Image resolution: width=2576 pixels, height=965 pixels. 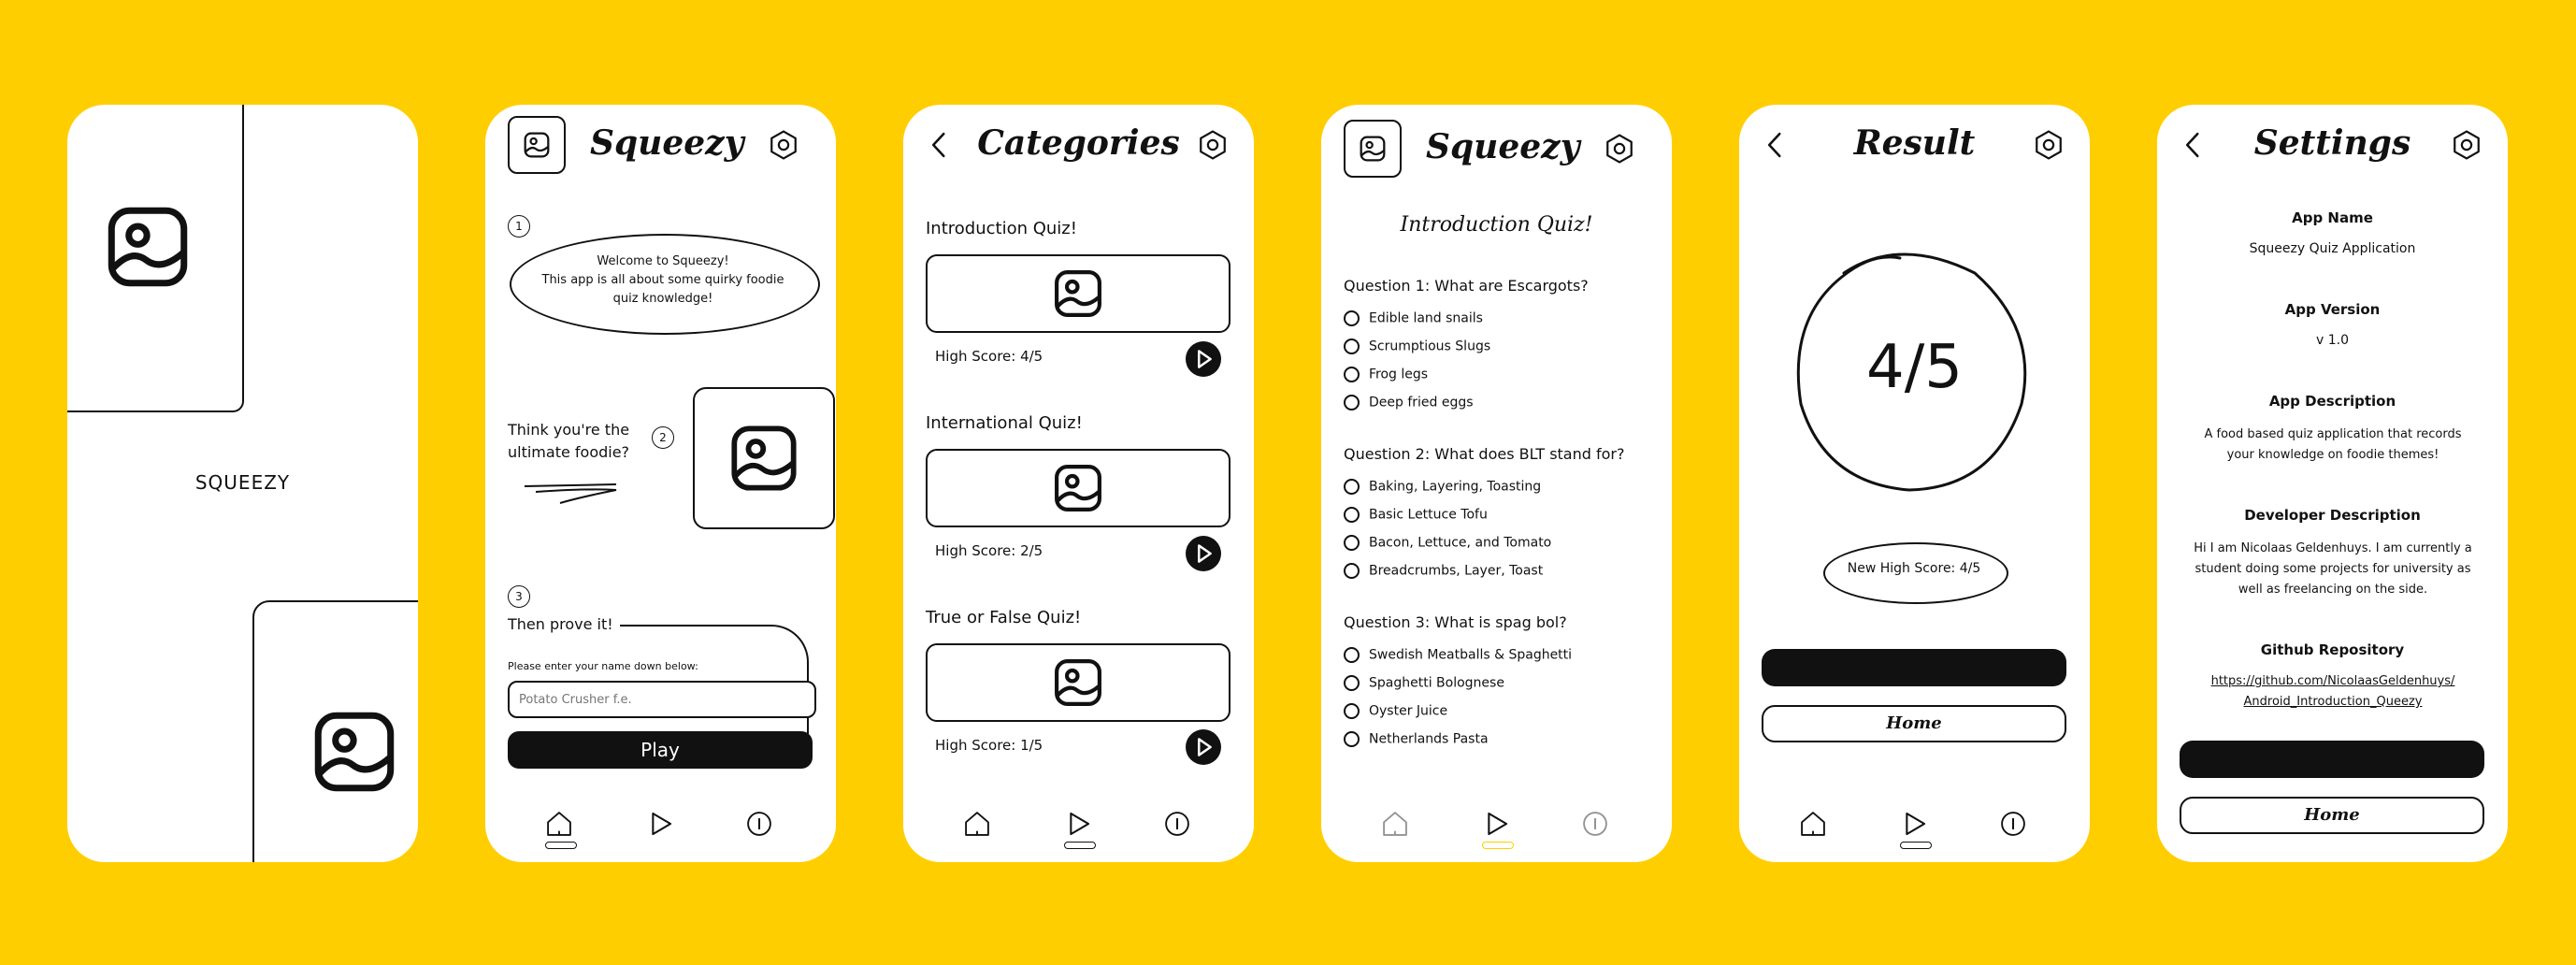 What do you see at coordinates (1447, 543) in the screenshot?
I see `answer-option: Bacon, Lettuce, and Tomato` at bounding box center [1447, 543].